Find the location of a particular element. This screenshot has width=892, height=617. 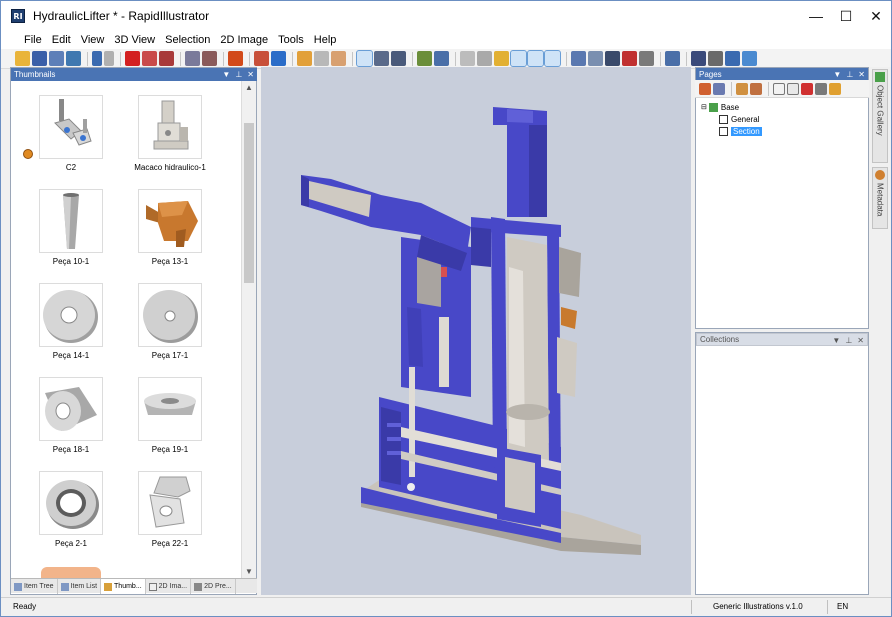

open-icon is located at coordinates (22, 58).